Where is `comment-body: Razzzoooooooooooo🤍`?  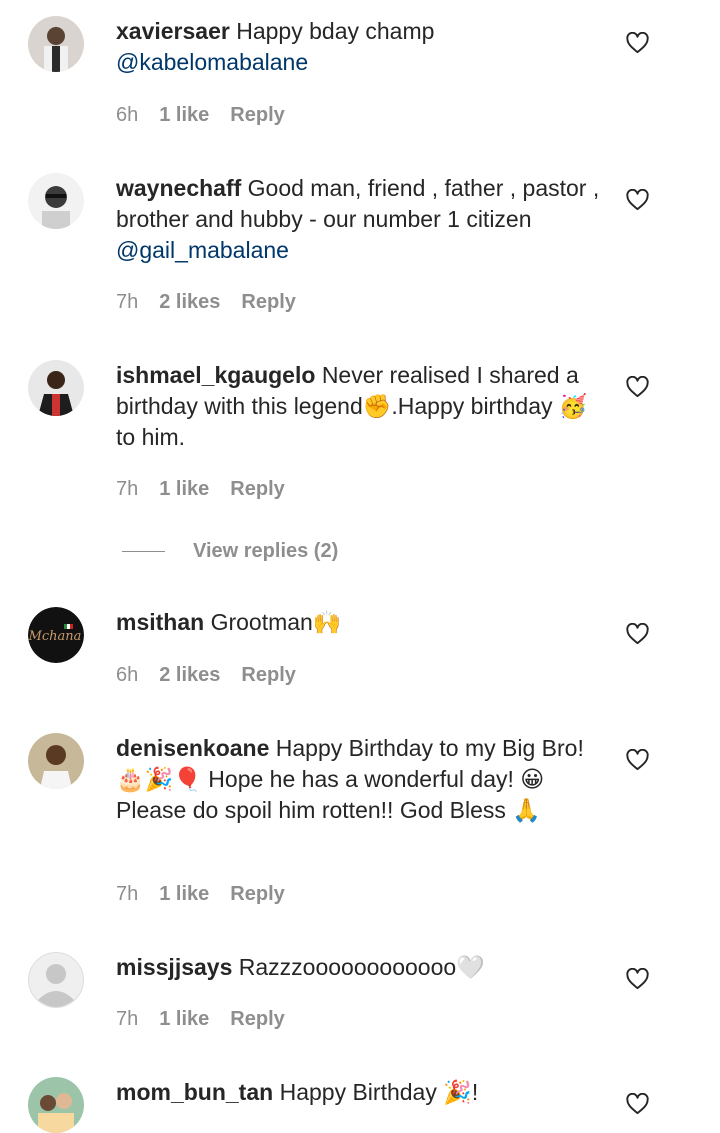
comment-body: Razzzoooooooooooo🤍 is located at coordinates (361, 967).